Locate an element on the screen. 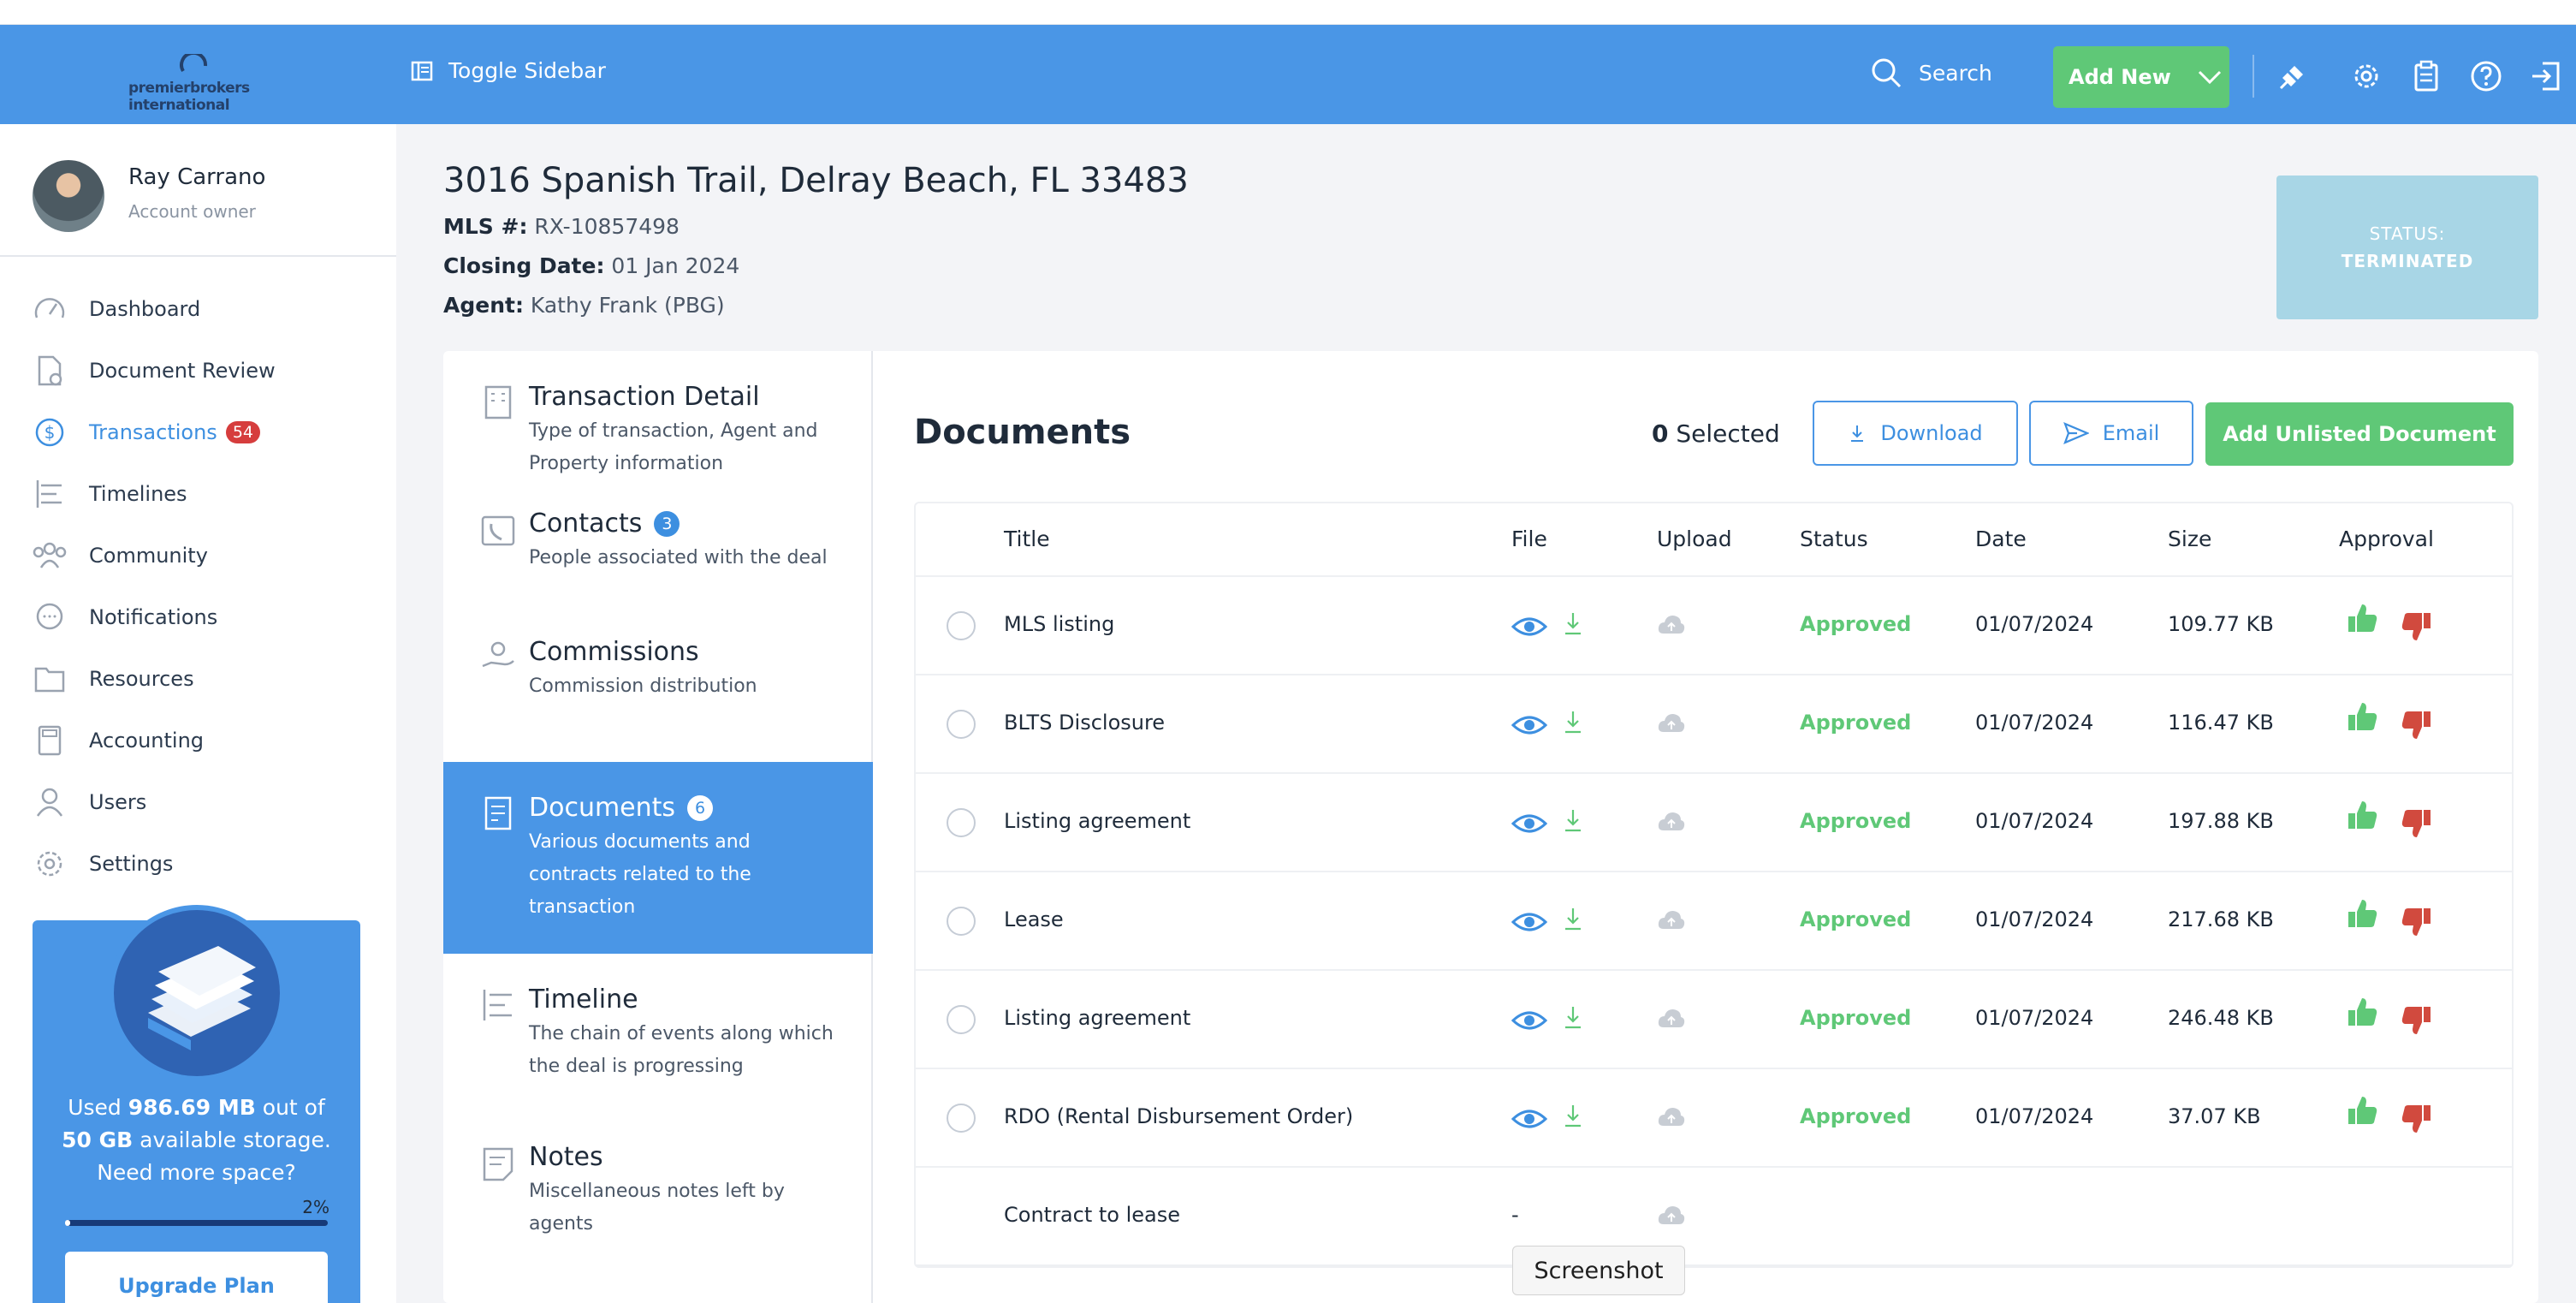 The width and height of the screenshot is (2576, 1303). help-button is located at coordinates (2486, 76).